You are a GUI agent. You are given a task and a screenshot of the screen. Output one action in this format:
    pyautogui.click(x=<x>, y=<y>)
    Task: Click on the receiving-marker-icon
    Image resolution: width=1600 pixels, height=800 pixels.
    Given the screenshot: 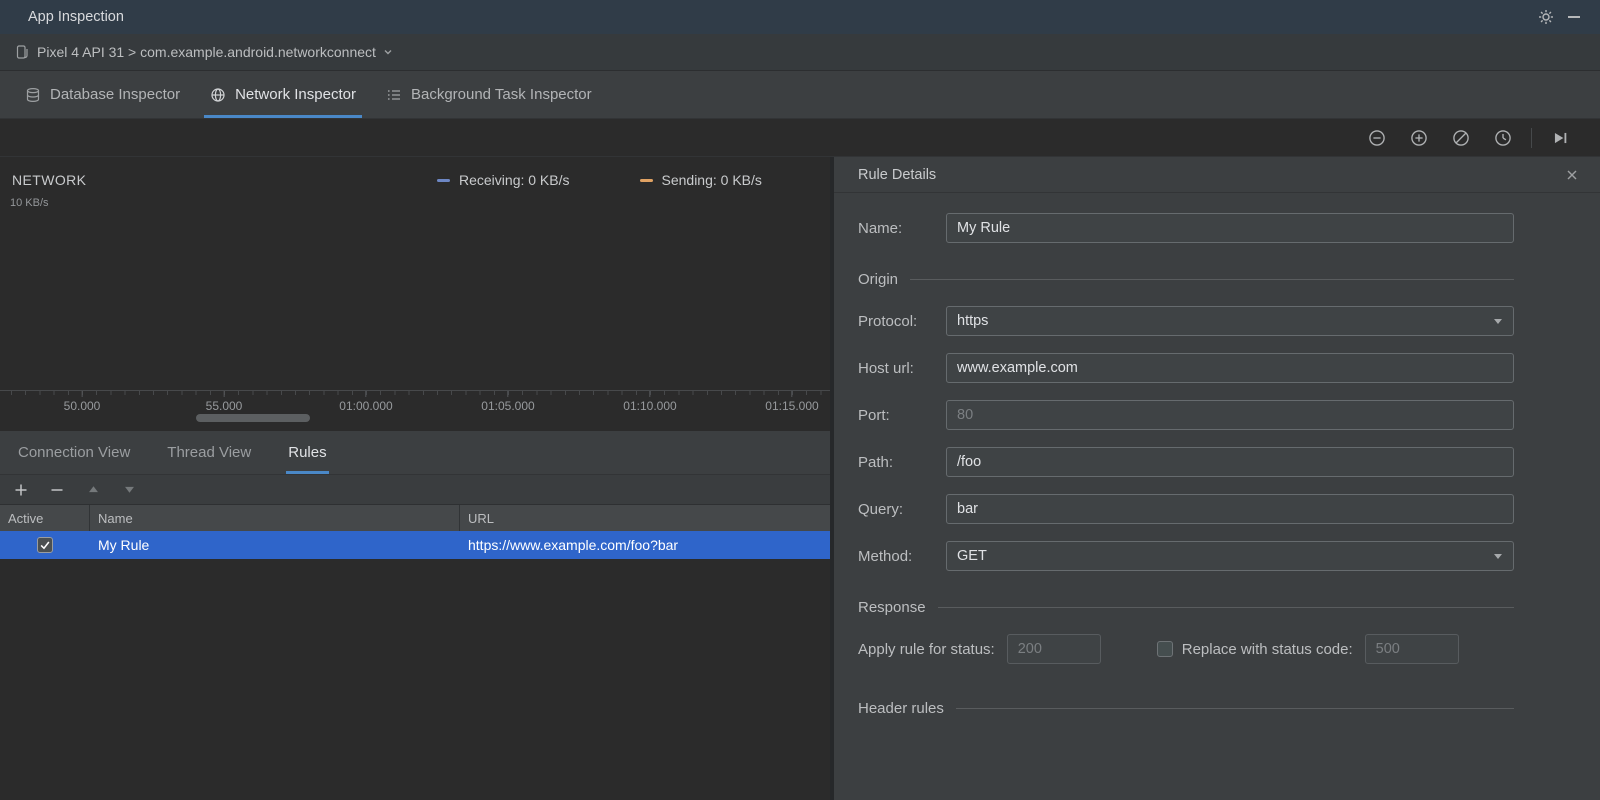 What is the action you would take?
    pyautogui.click(x=443, y=180)
    